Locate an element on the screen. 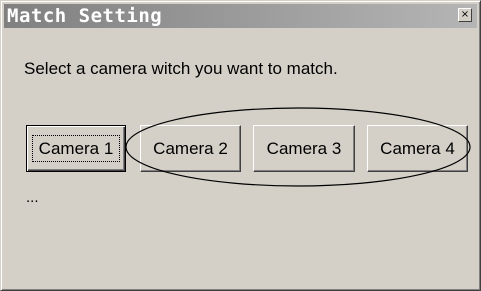  close-icon: × is located at coordinates (465, 14).